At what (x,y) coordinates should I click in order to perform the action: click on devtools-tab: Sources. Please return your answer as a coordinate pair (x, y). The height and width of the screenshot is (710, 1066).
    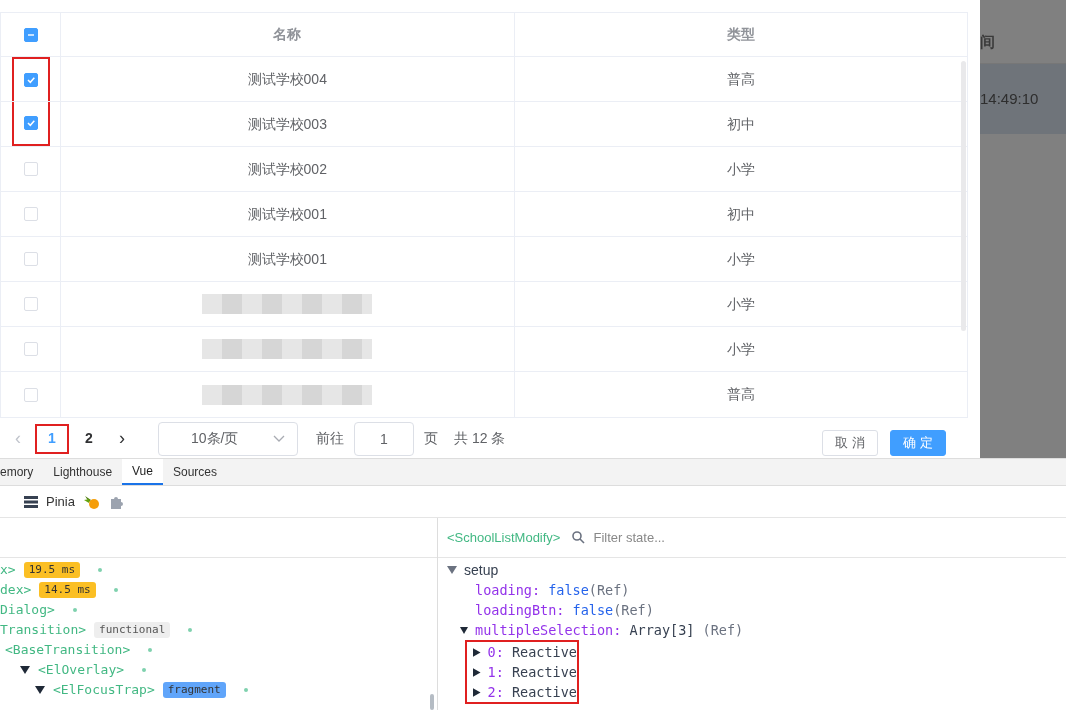
    Looking at the image, I should click on (194, 472).